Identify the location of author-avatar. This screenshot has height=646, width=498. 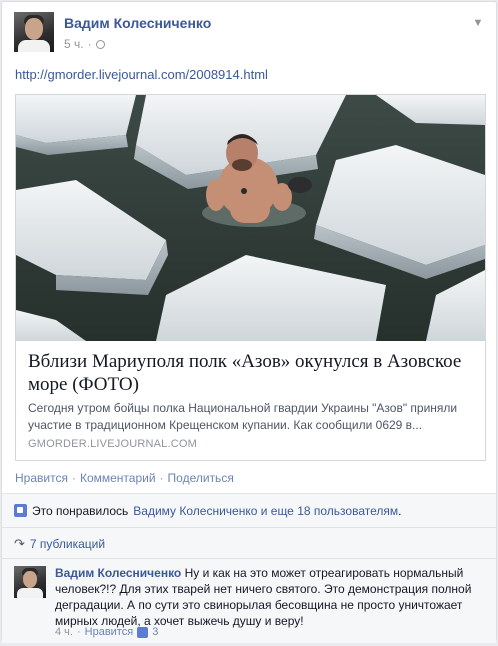
(34, 32).